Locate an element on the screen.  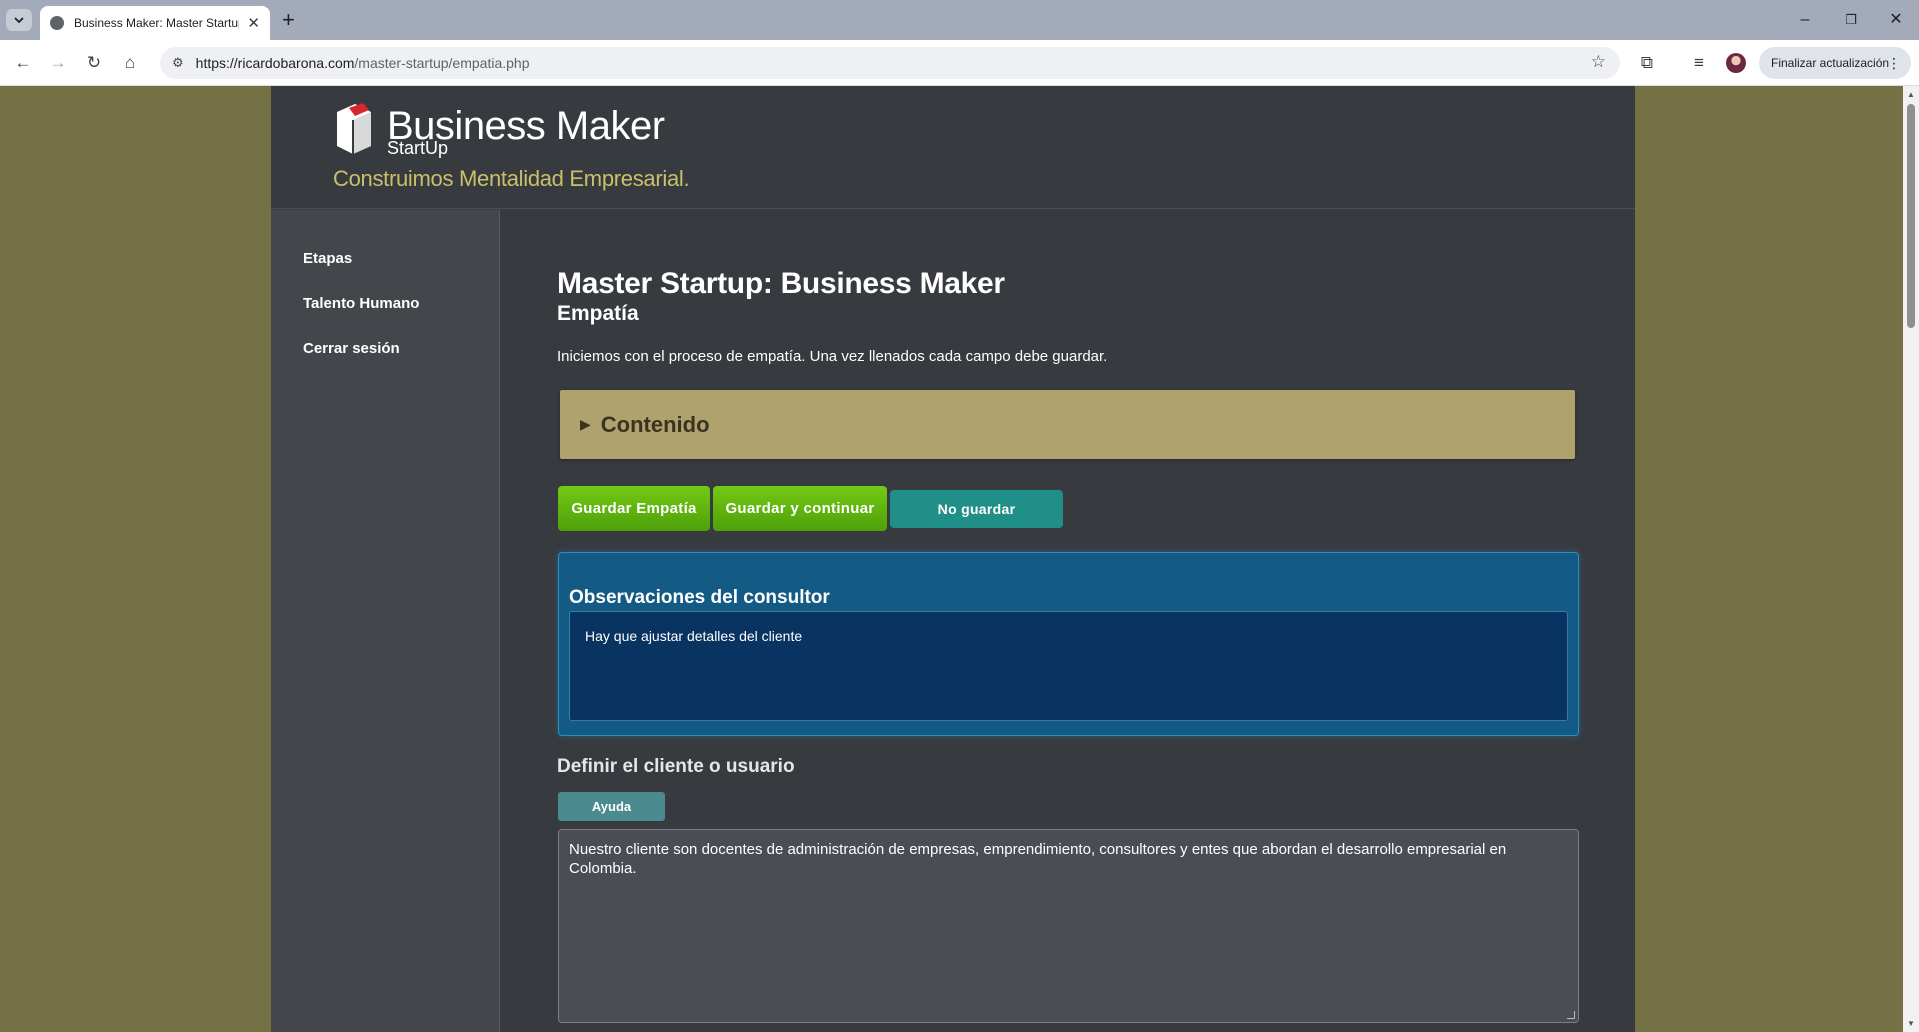
brand-subtitle: StartUp is located at coordinates (418, 148).